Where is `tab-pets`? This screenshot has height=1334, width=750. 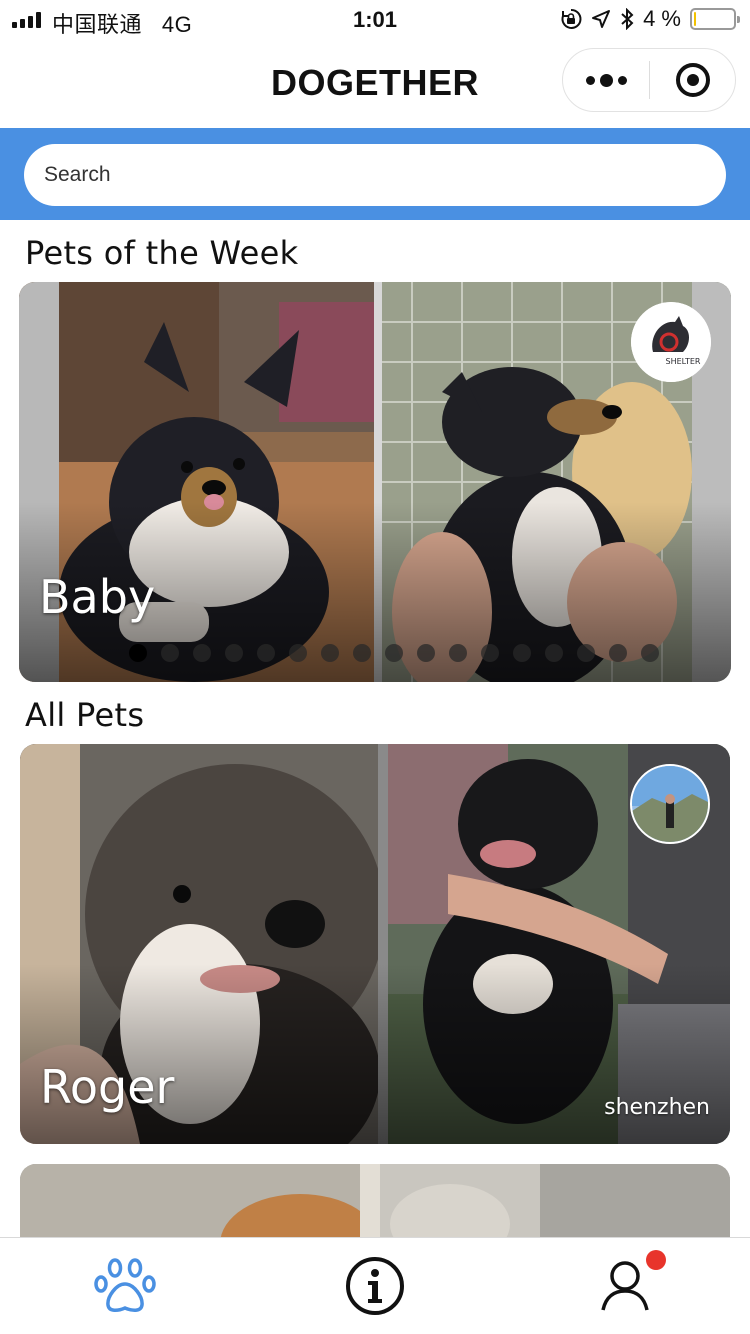 tab-pets is located at coordinates (125, 1286).